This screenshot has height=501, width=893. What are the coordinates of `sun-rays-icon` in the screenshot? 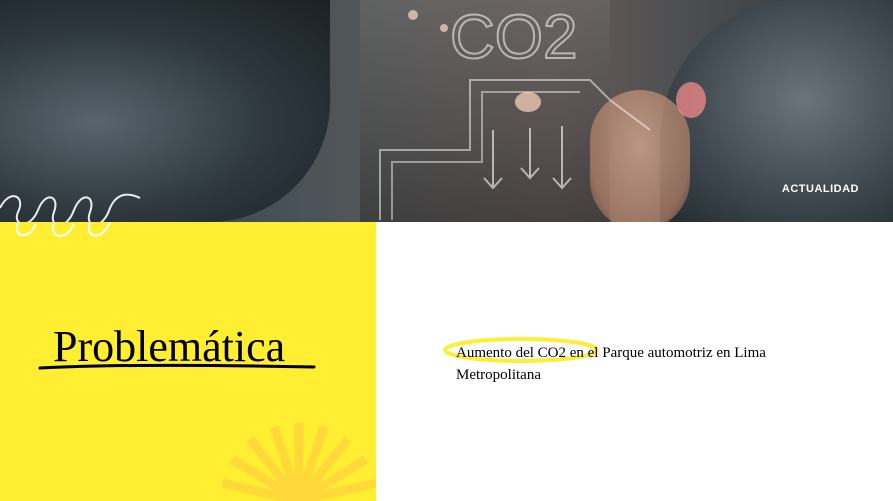 It's located at (299, 462).